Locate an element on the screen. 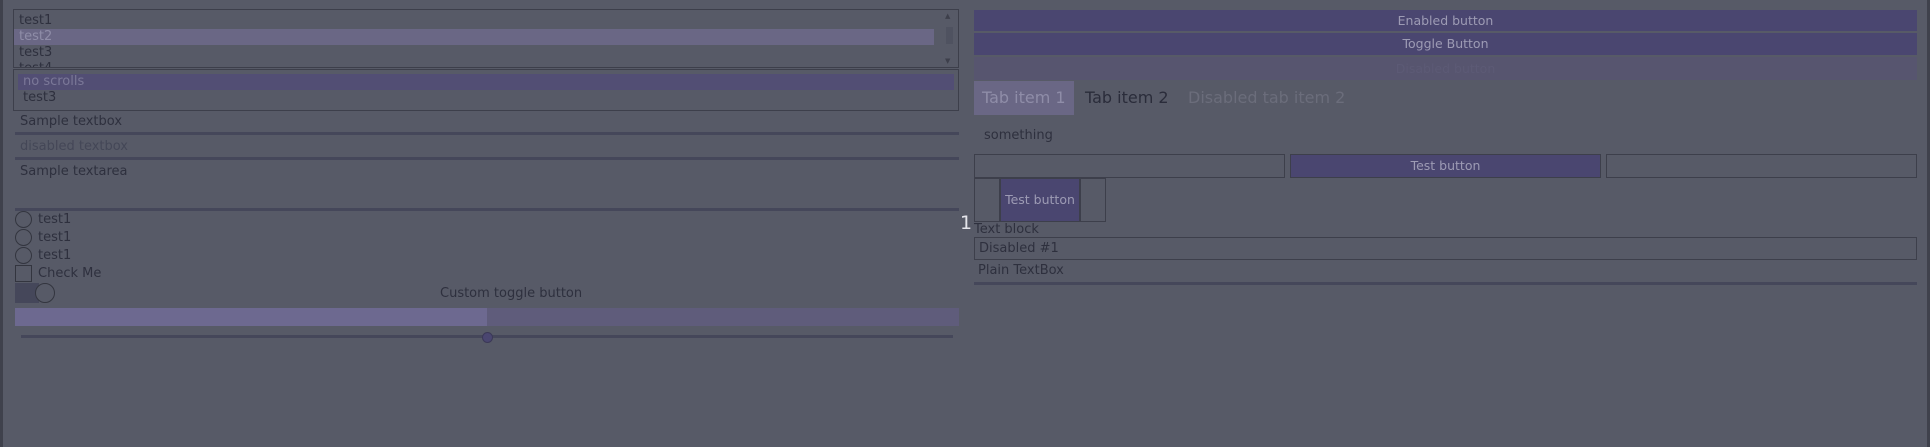 The image size is (1930, 447). sample-textarea: Sample textarea is located at coordinates (74, 172).